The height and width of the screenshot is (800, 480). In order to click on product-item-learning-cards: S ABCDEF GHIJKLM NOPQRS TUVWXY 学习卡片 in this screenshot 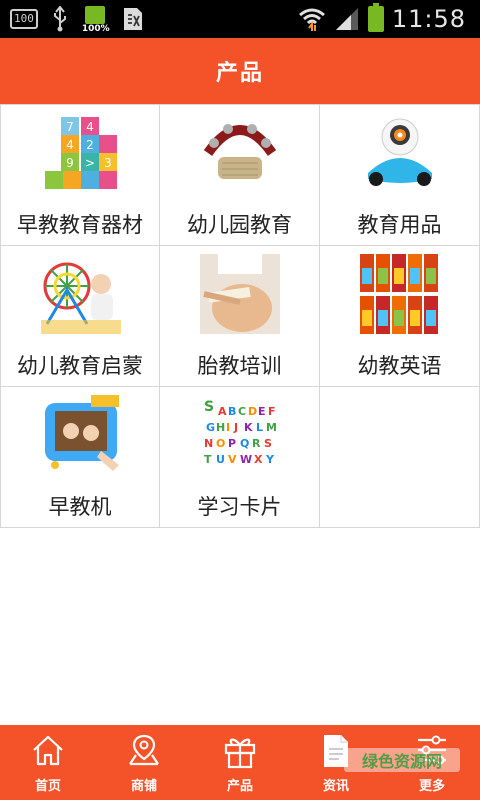, I will do `click(240, 457)`.